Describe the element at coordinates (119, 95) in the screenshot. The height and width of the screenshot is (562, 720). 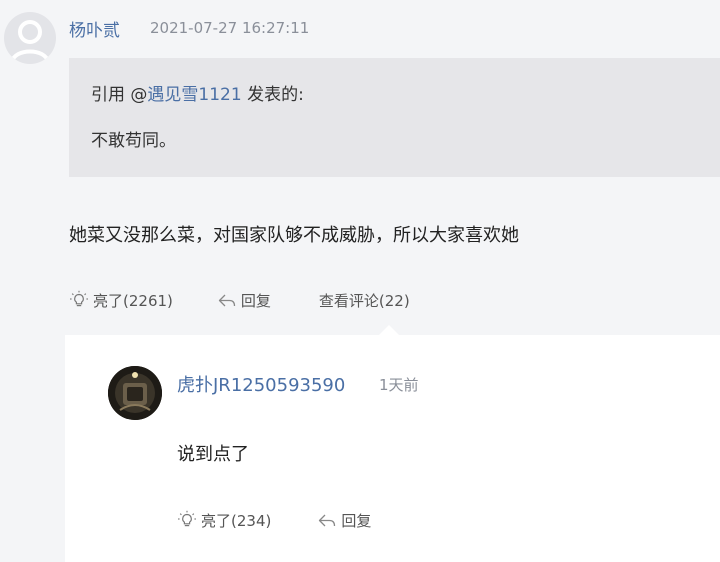
I see `quote-prefix: 引用 @` at that location.